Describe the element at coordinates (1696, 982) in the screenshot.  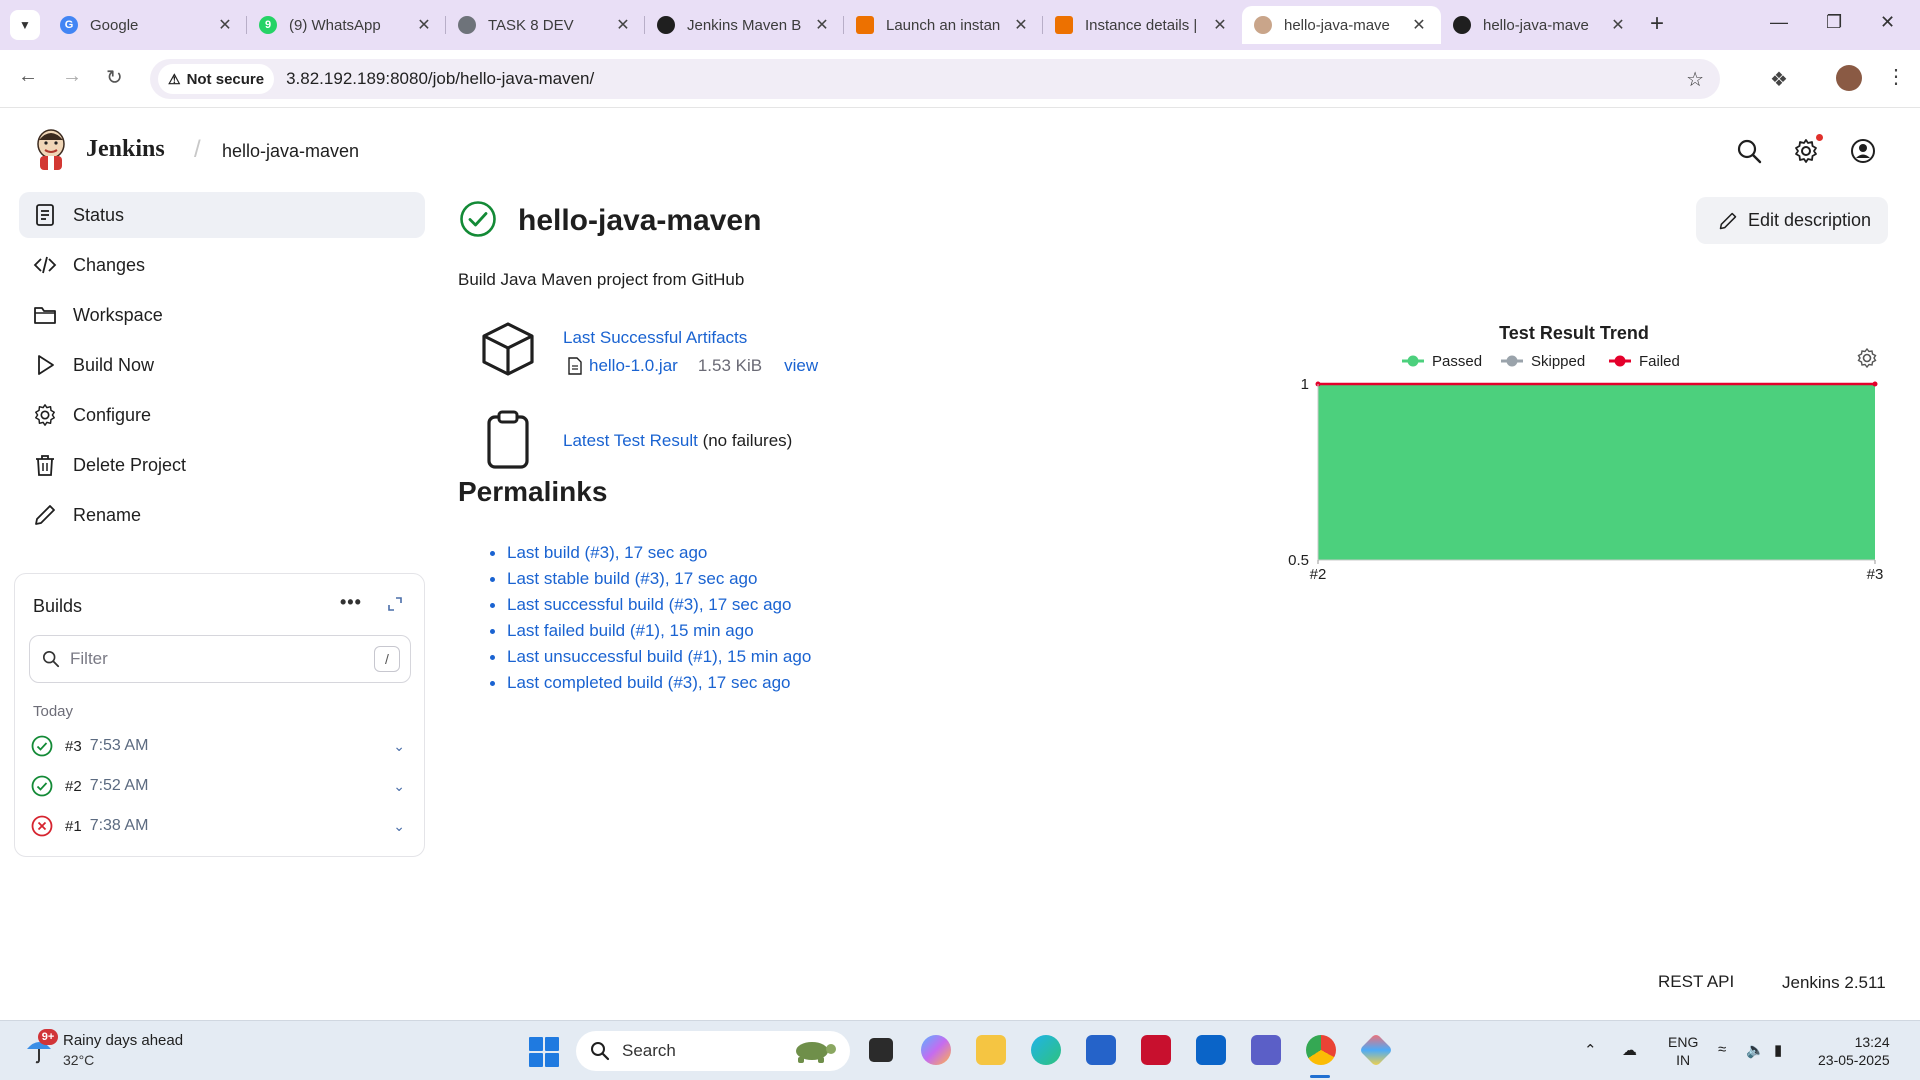
I see `rest-api-link: REST API` at that location.